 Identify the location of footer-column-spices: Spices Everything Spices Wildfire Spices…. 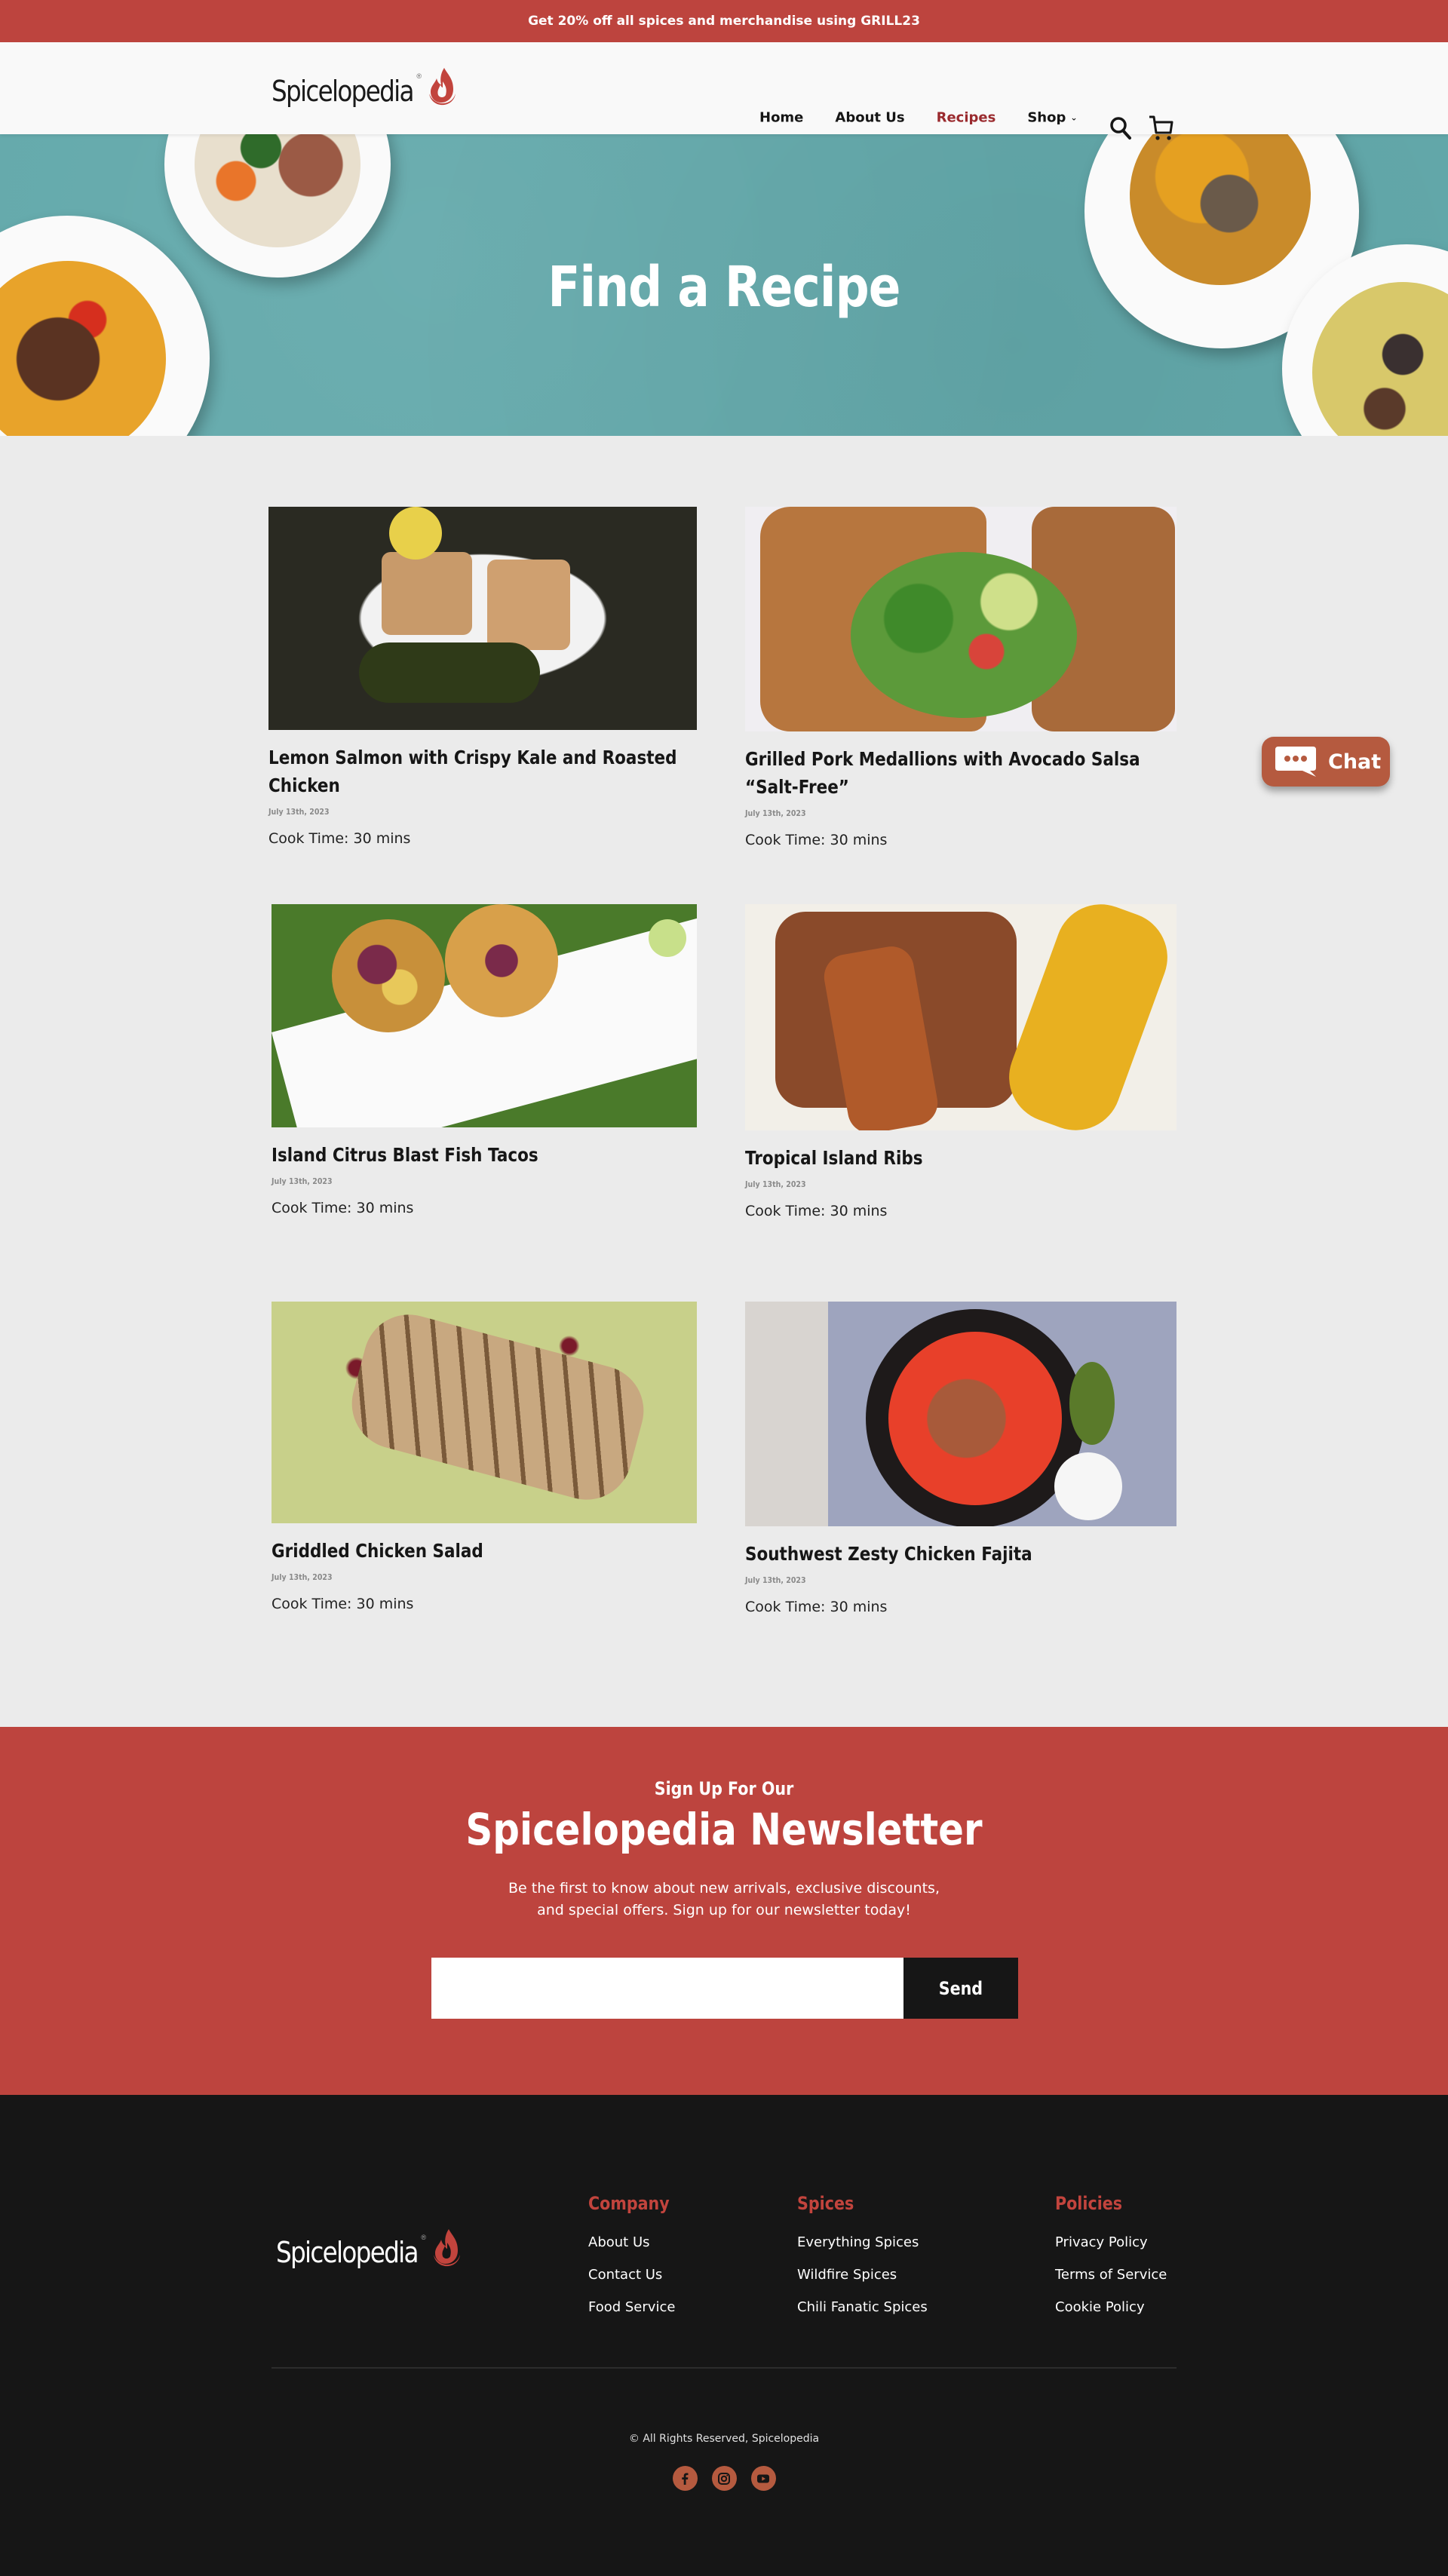
(862, 2258).